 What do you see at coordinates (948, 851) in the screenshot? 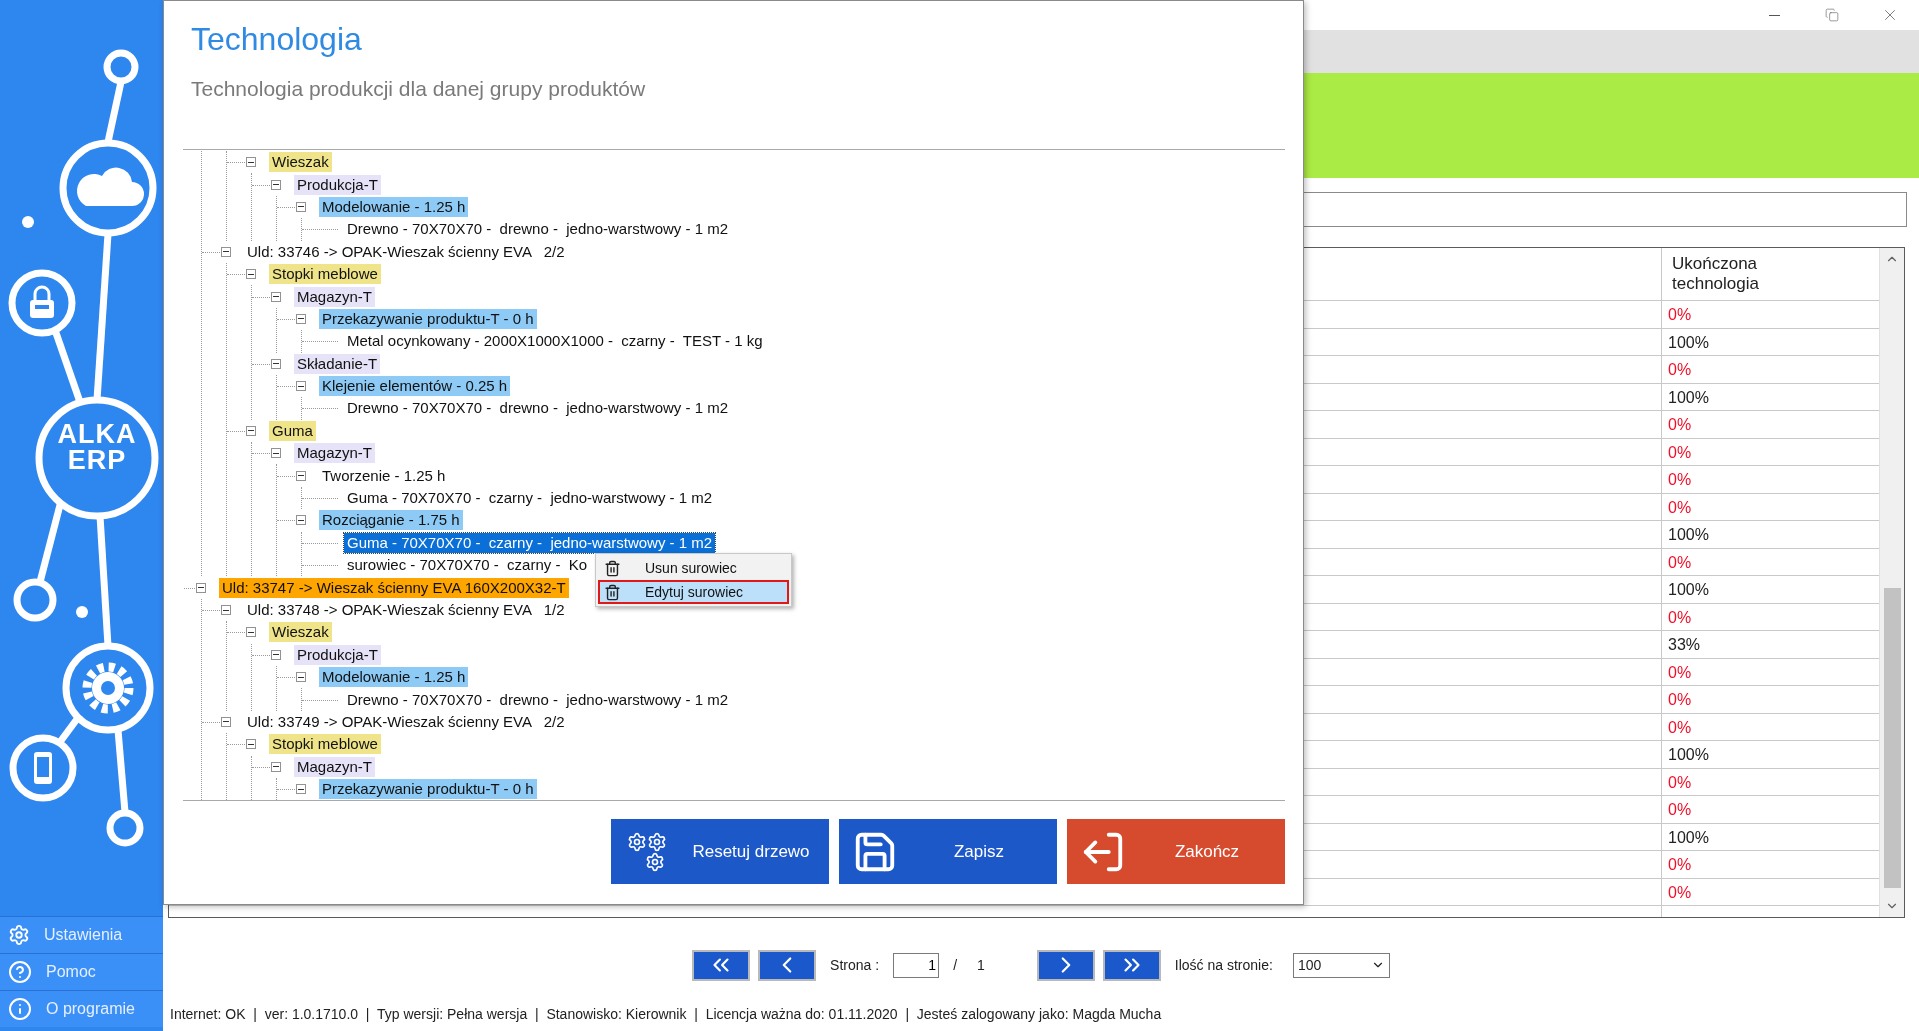
I see `action-button: Zapisz` at bounding box center [948, 851].